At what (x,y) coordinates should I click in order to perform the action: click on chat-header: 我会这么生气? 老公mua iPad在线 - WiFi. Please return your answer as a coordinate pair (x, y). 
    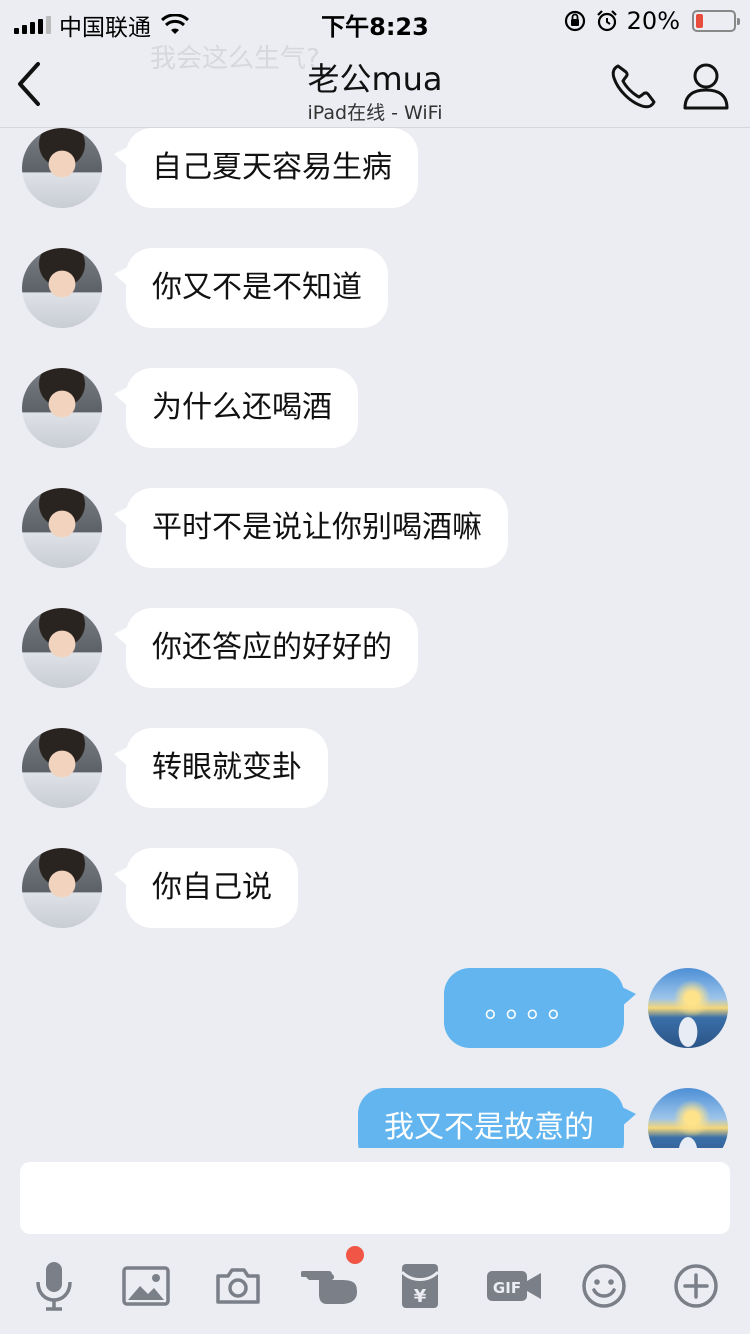
    Looking at the image, I should click on (375, 84).